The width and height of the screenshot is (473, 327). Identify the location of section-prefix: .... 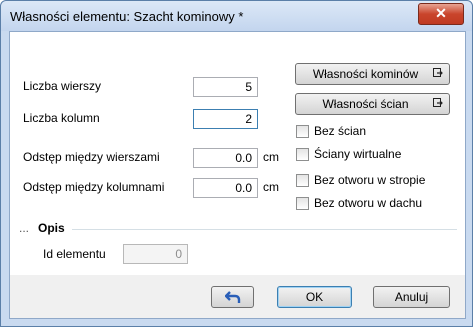
(24, 228).